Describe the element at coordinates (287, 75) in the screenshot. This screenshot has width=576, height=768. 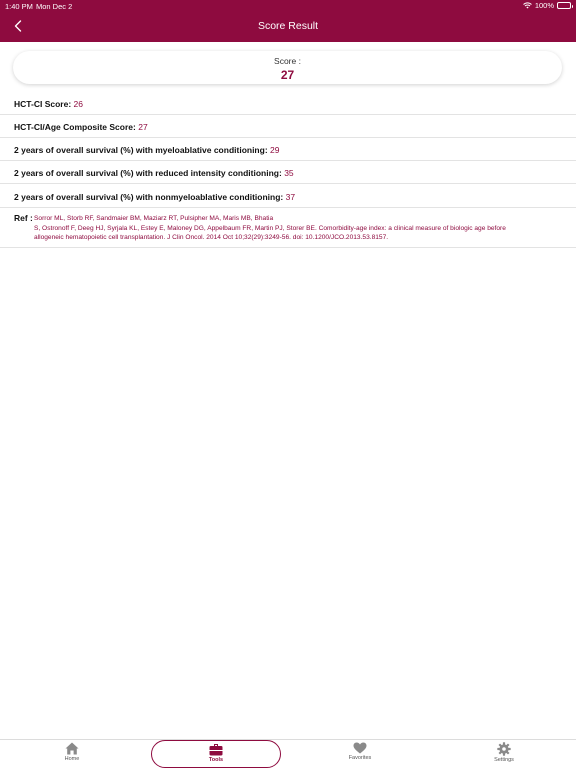
I see `score-value: 27` at that location.